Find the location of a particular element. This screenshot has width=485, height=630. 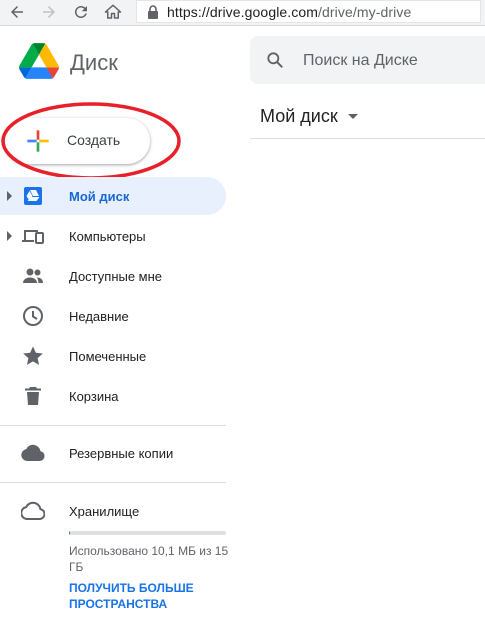

home-button is located at coordinates (113, 12).